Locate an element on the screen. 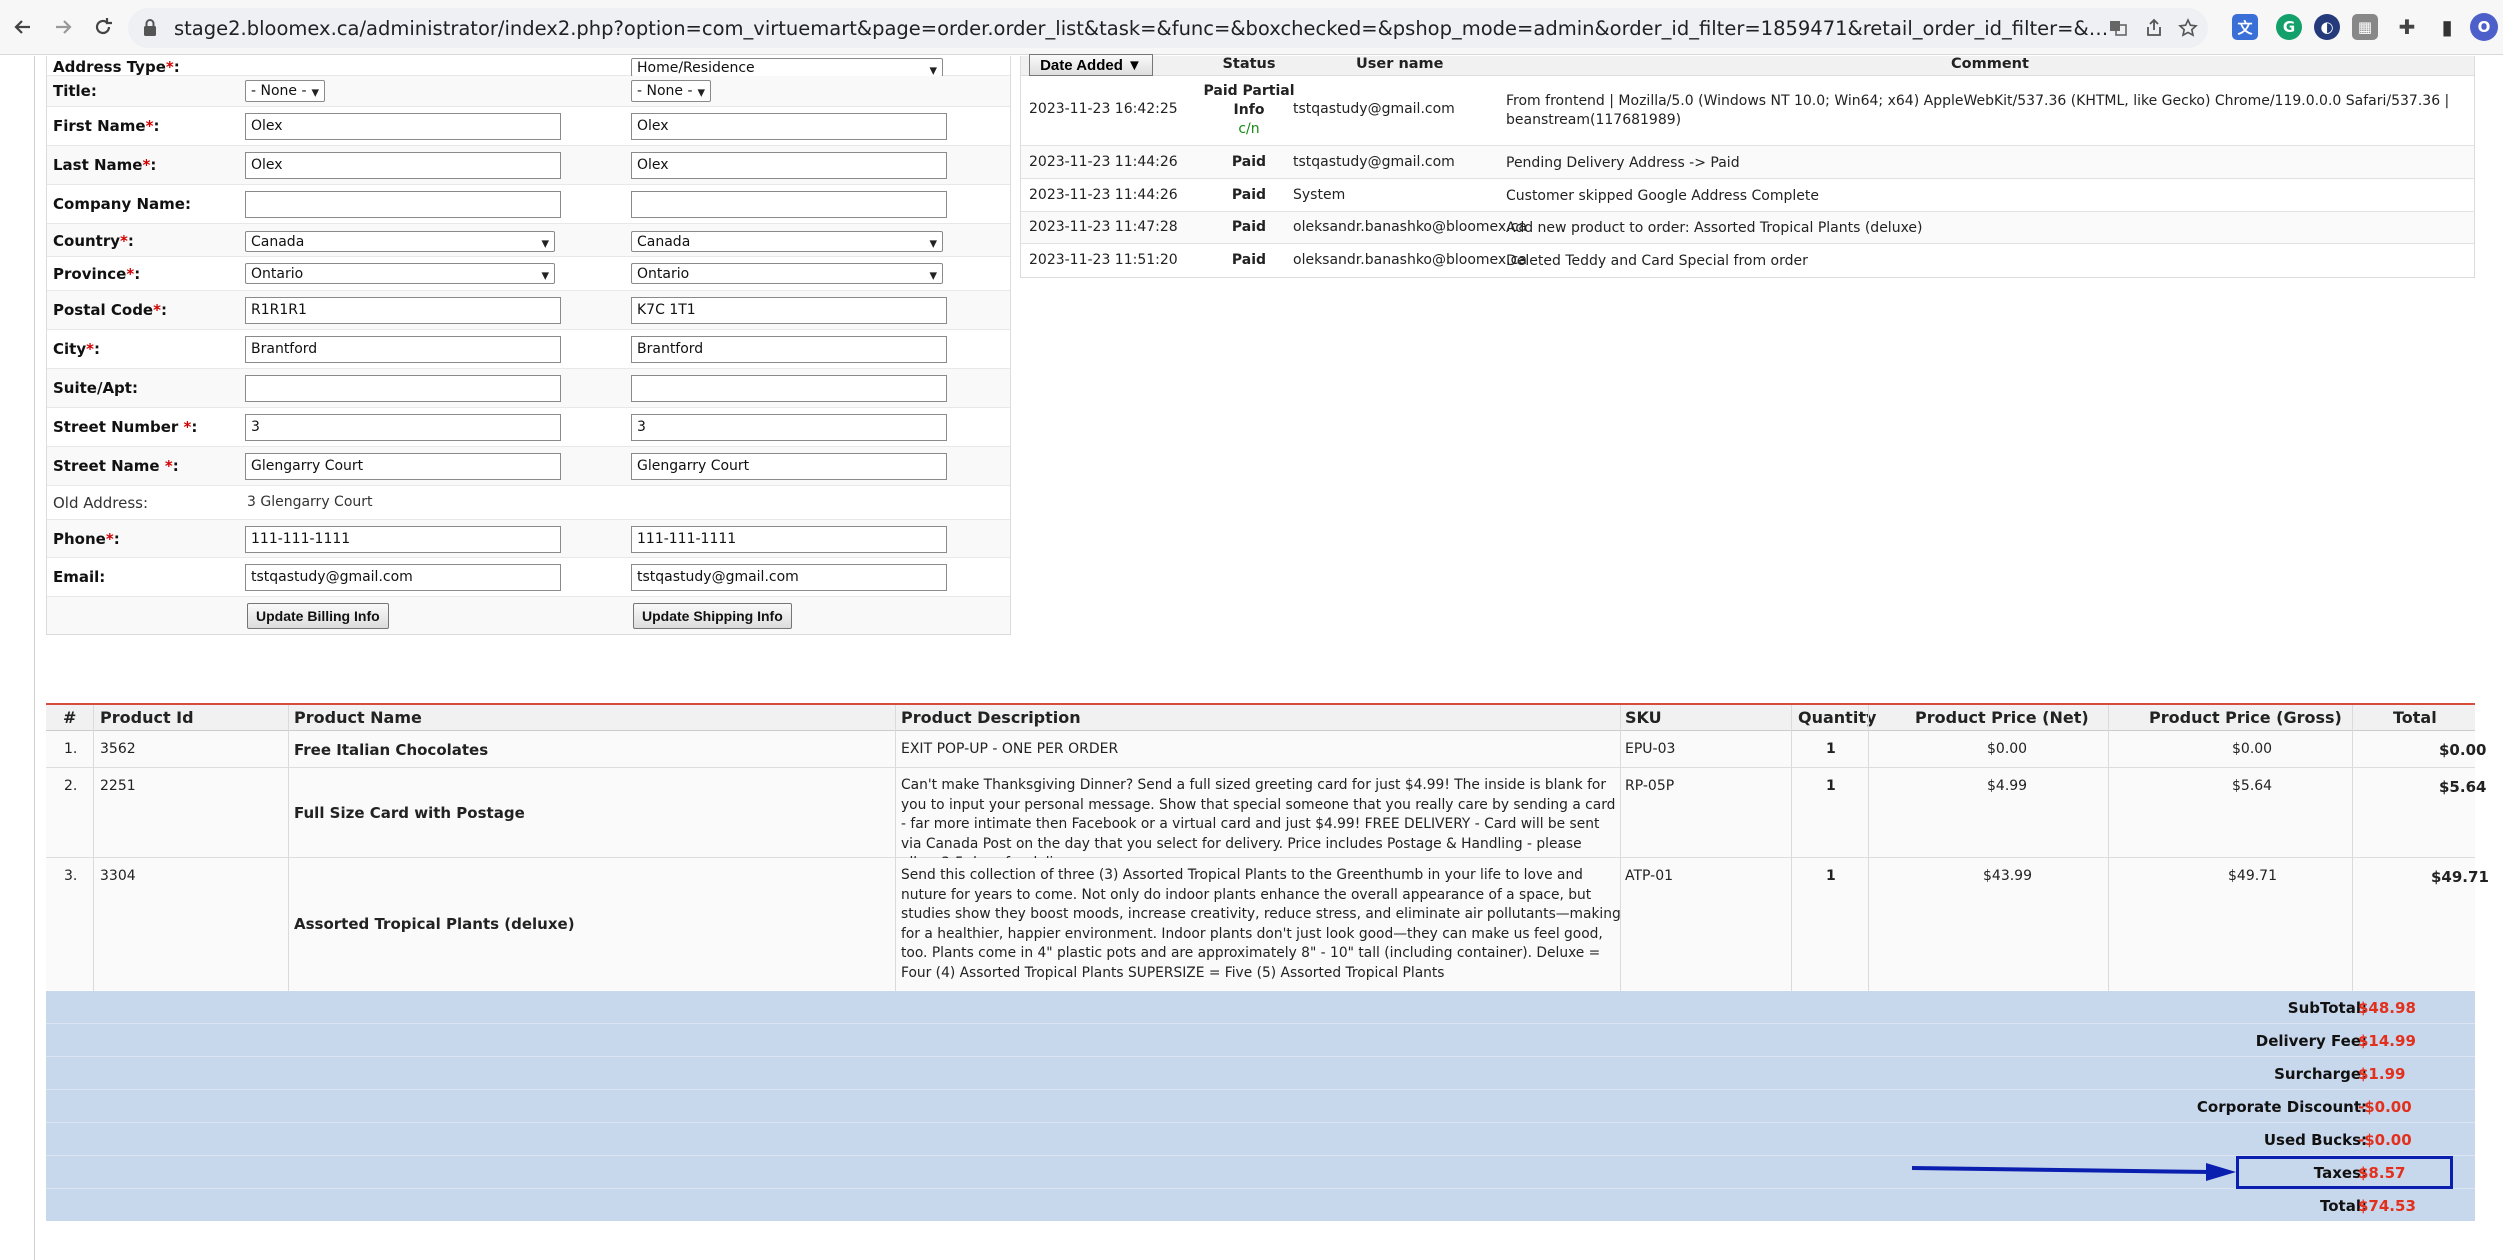 The image size is (2503, 1260). title-billing-select: - None - is located at coordinates (285, 91).